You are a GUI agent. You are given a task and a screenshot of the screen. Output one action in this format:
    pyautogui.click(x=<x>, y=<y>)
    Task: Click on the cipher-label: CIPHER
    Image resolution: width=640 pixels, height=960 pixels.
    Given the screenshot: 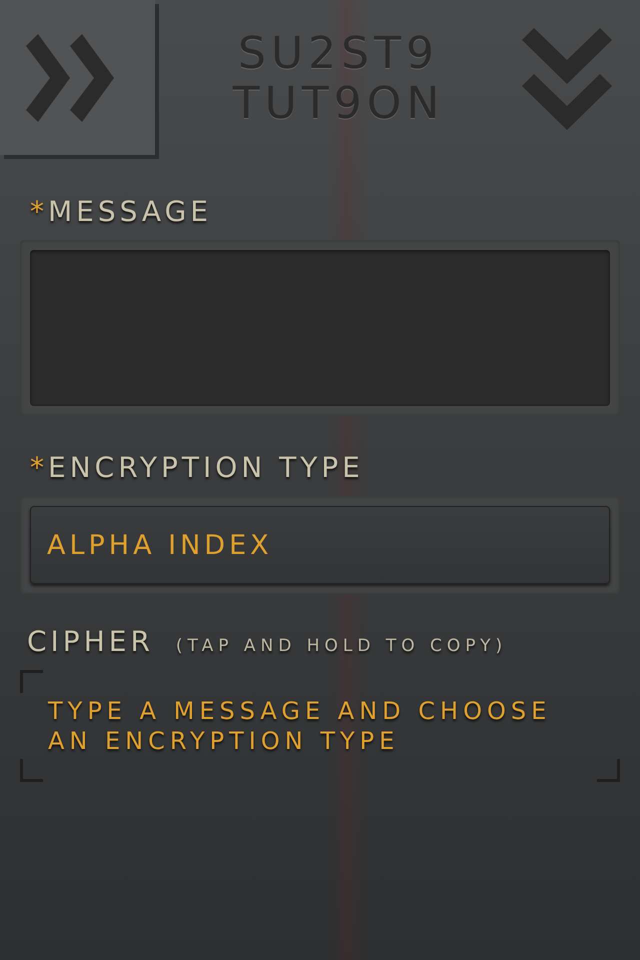 What is the action you would take?
    pyautogui.click(x=90, y=642)
    